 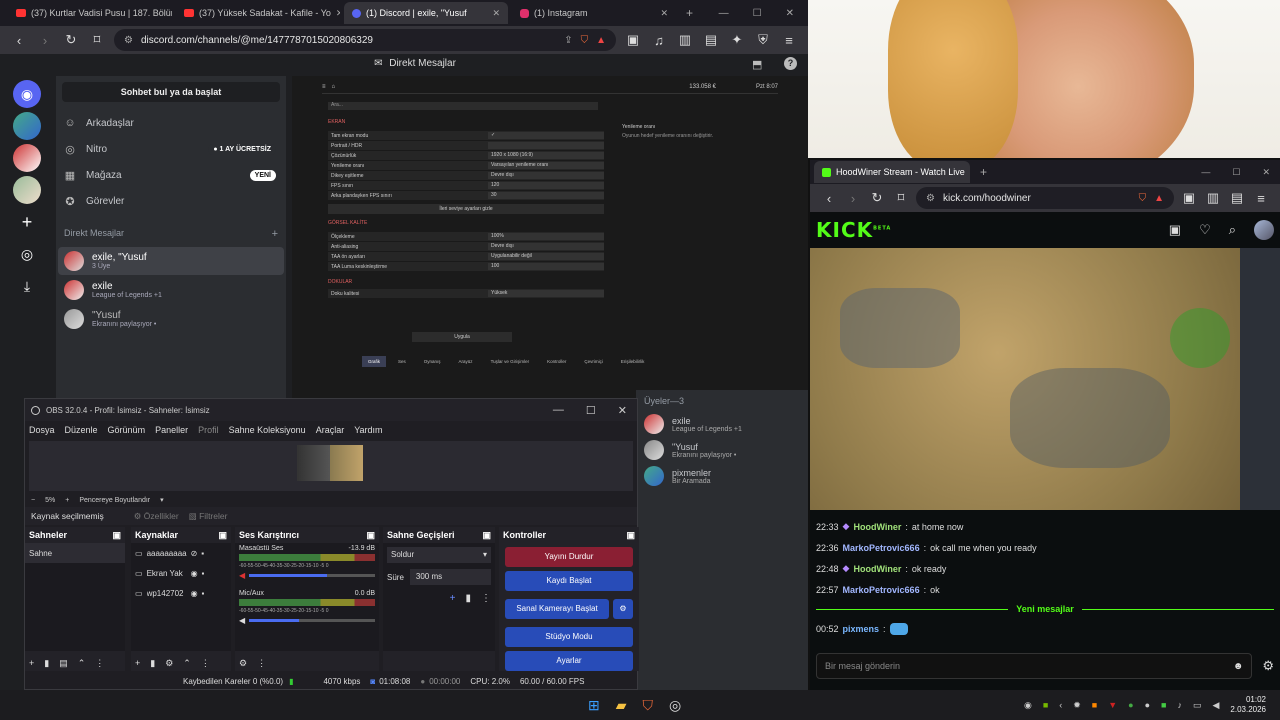 I want to click on menu-item: Paneller, so click(x=171, y=430).